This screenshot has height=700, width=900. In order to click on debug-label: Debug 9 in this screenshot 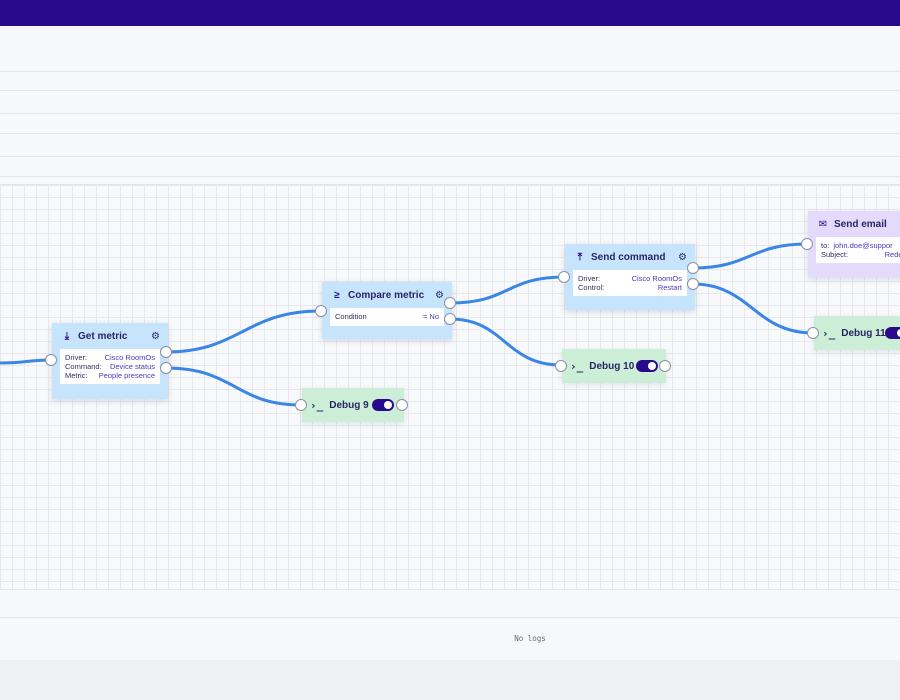, I will do `click(349, 405)`.